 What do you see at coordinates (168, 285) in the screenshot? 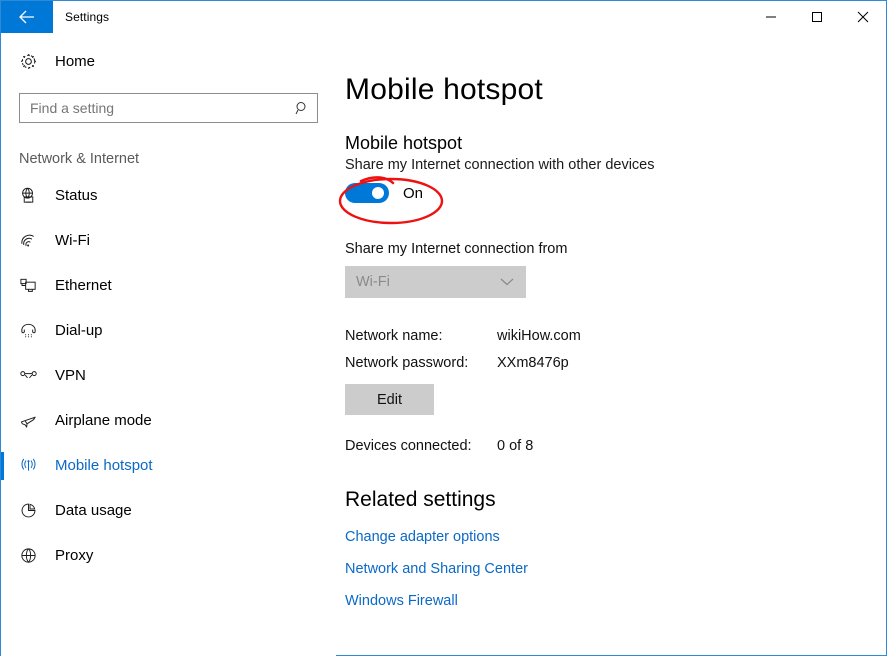
I see `sidebar-item-ethernet: Ethernet` at bounding box center [168, 285].